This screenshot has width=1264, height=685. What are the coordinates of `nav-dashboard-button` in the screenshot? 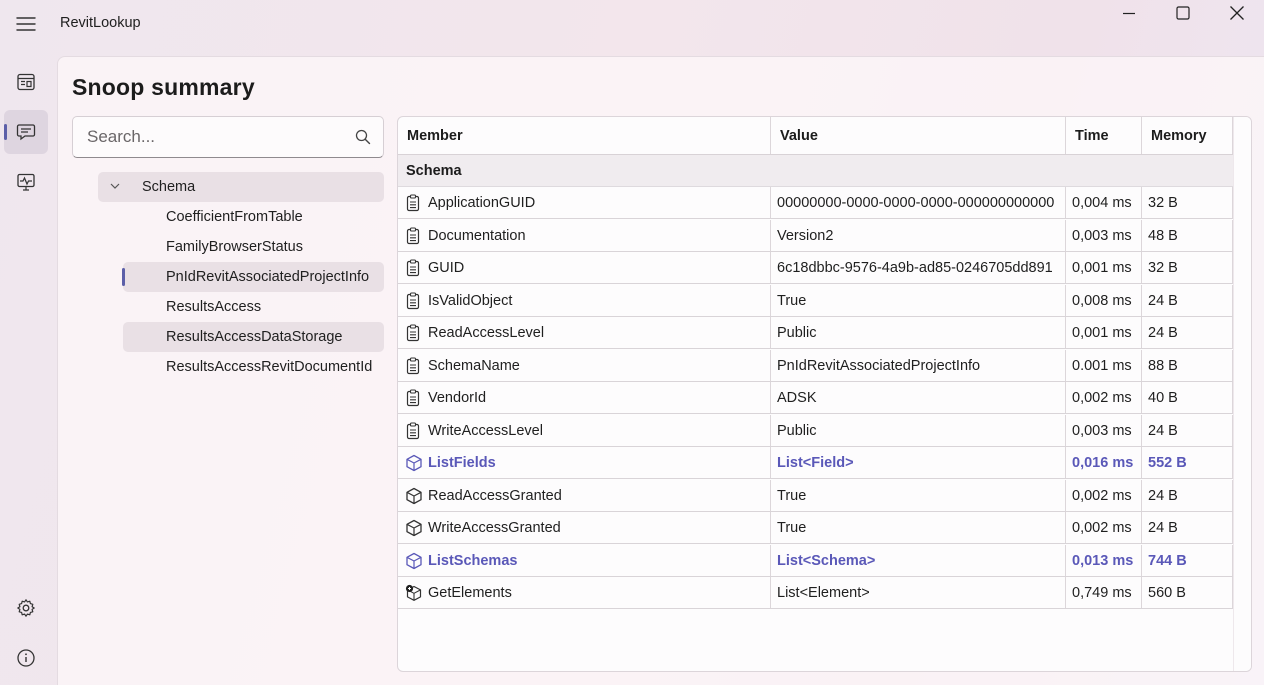 It's located at (26, 82).